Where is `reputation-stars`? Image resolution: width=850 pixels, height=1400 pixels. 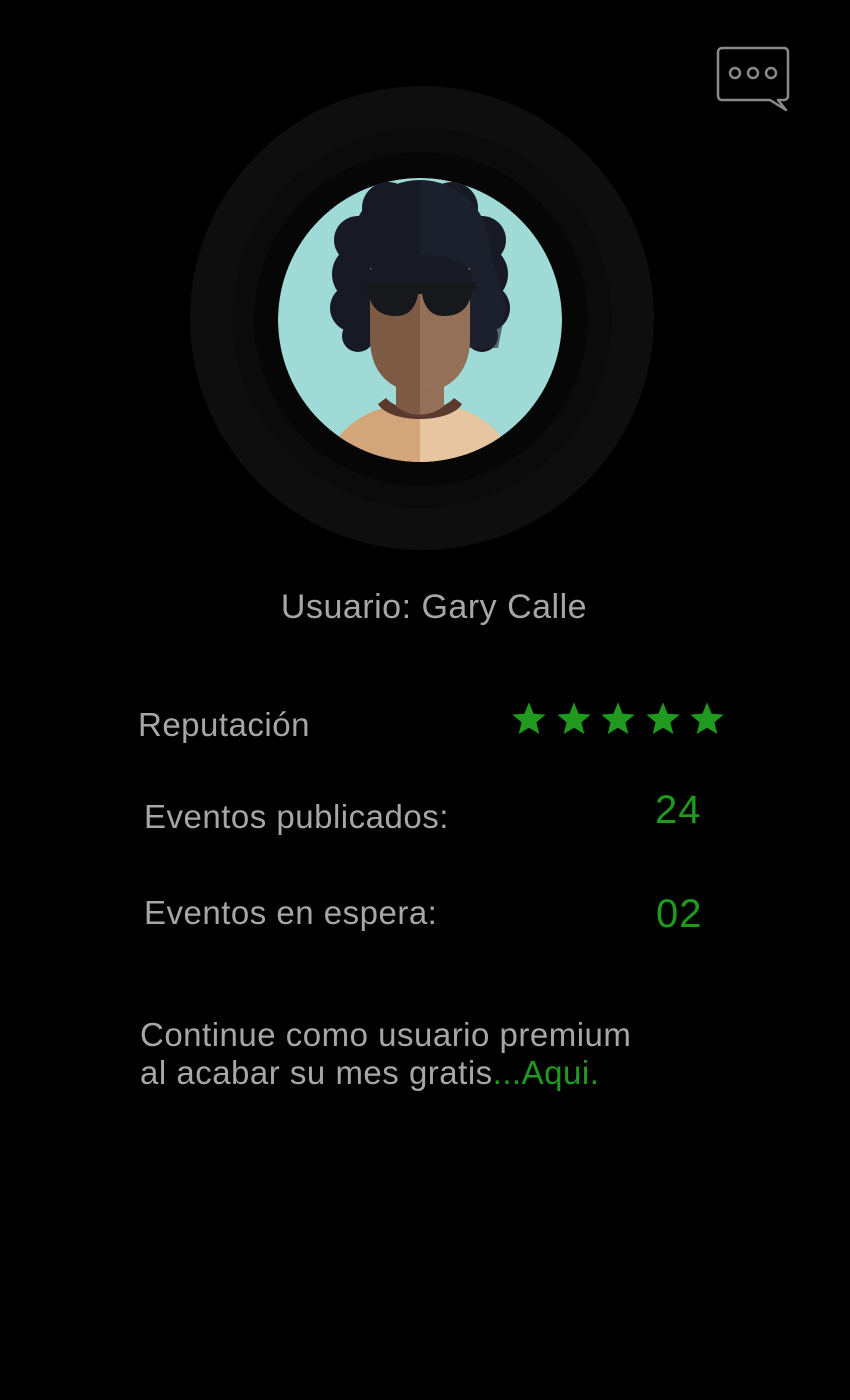
reputation-stars is located at coordinates (618, 722).